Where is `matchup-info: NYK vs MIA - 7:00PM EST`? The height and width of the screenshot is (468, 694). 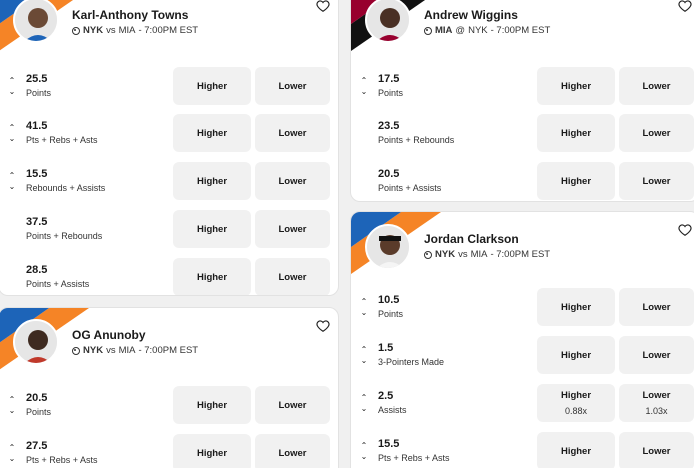 matchup-info: NYK vs MIA - 7:00PM EST is located at coordinates (135, 30).